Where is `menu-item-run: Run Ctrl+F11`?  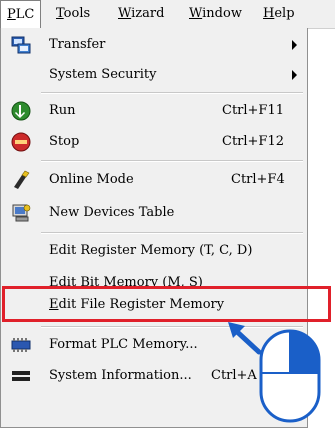
menu-item-run: Run Ctrl+F11 is located at coordinates (154, 111).